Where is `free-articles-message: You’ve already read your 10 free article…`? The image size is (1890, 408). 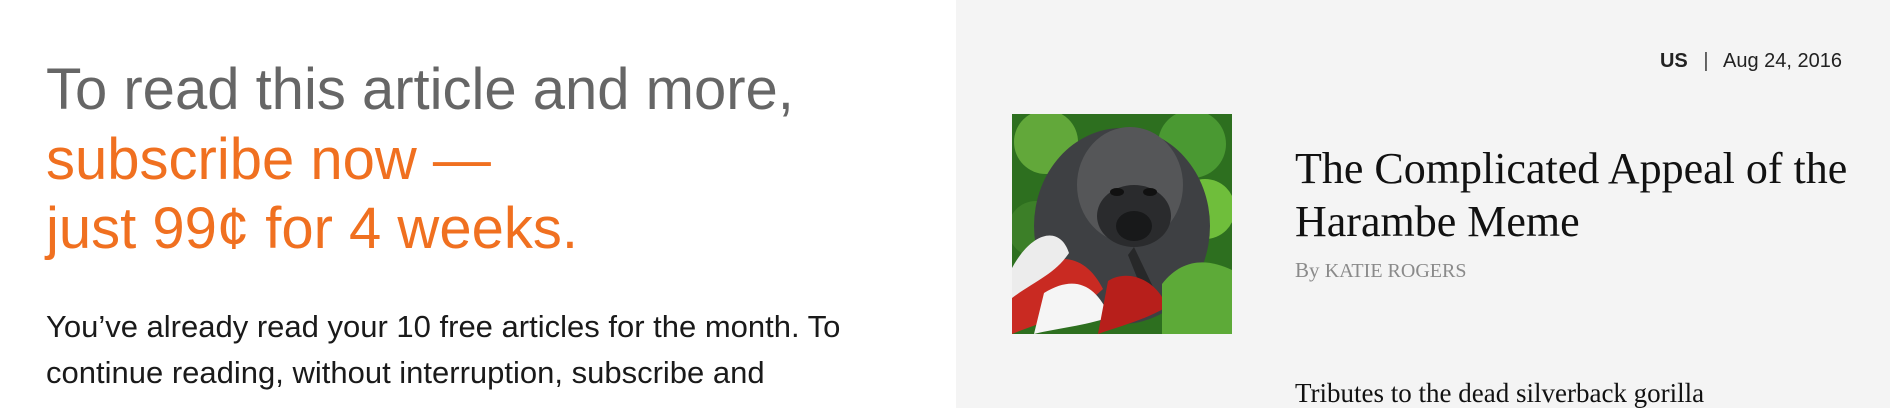
free-articles-message: You’ve already read your 10 free article… is located at coordinates (443, 349).